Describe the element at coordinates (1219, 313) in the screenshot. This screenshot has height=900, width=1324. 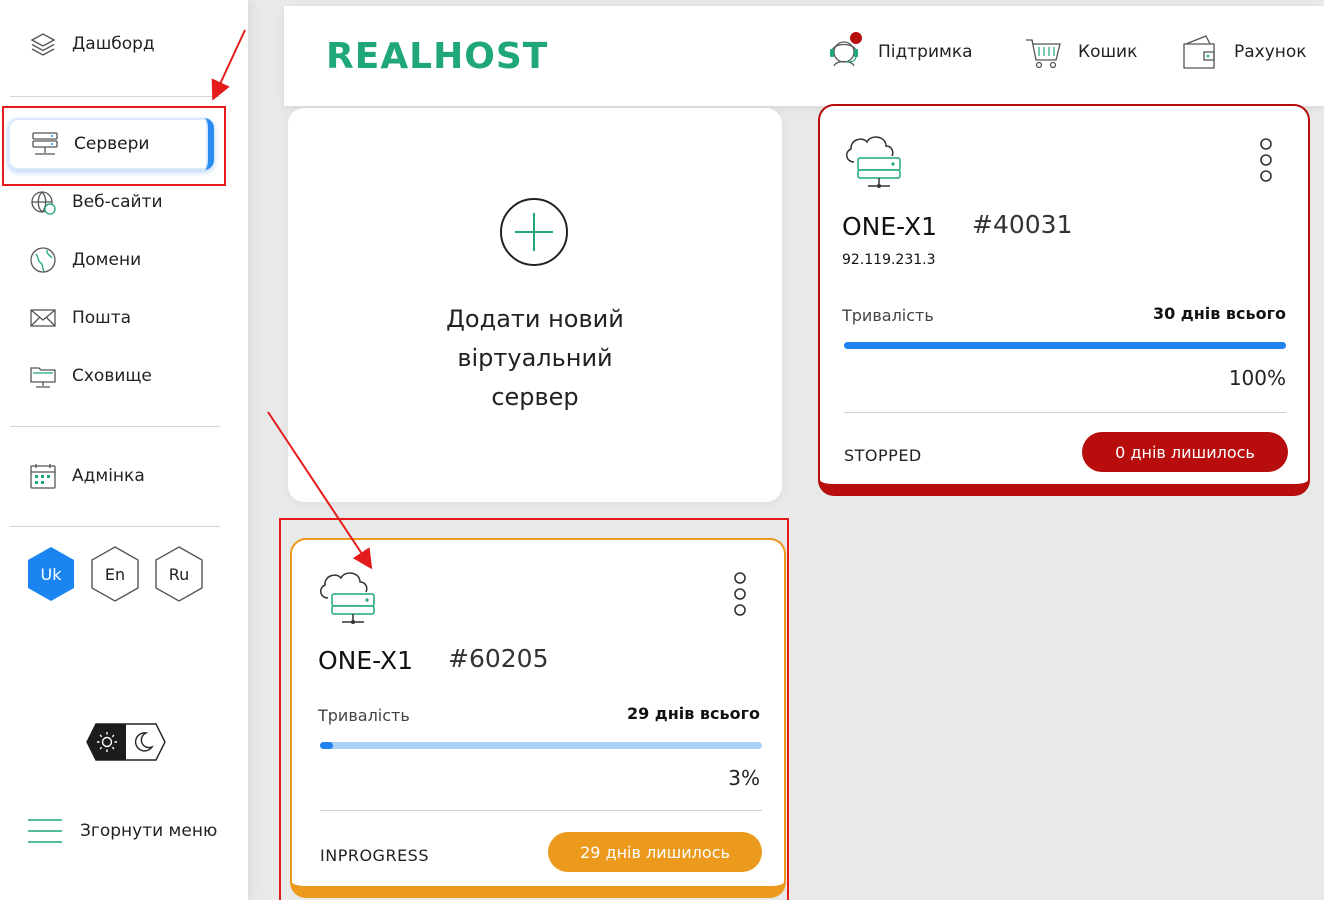
I see `duration-total: 30 днів всього` at that location.